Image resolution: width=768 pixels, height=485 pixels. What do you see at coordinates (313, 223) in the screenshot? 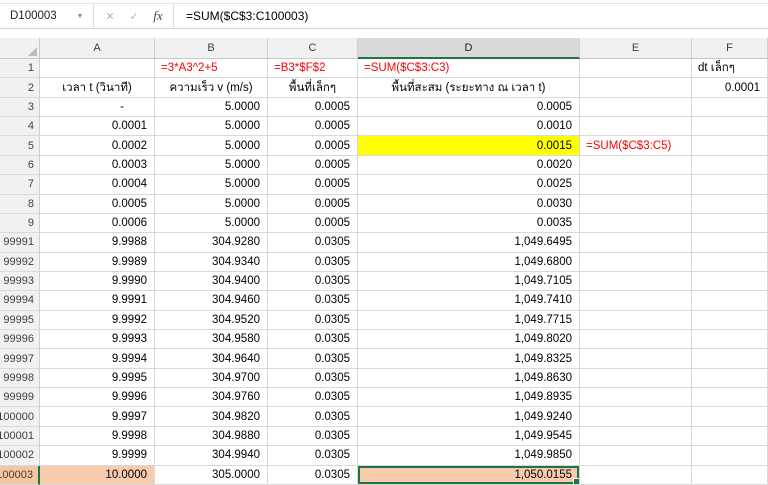
I see `cell-C9: 0.0005` at bounding box center [313, 223].